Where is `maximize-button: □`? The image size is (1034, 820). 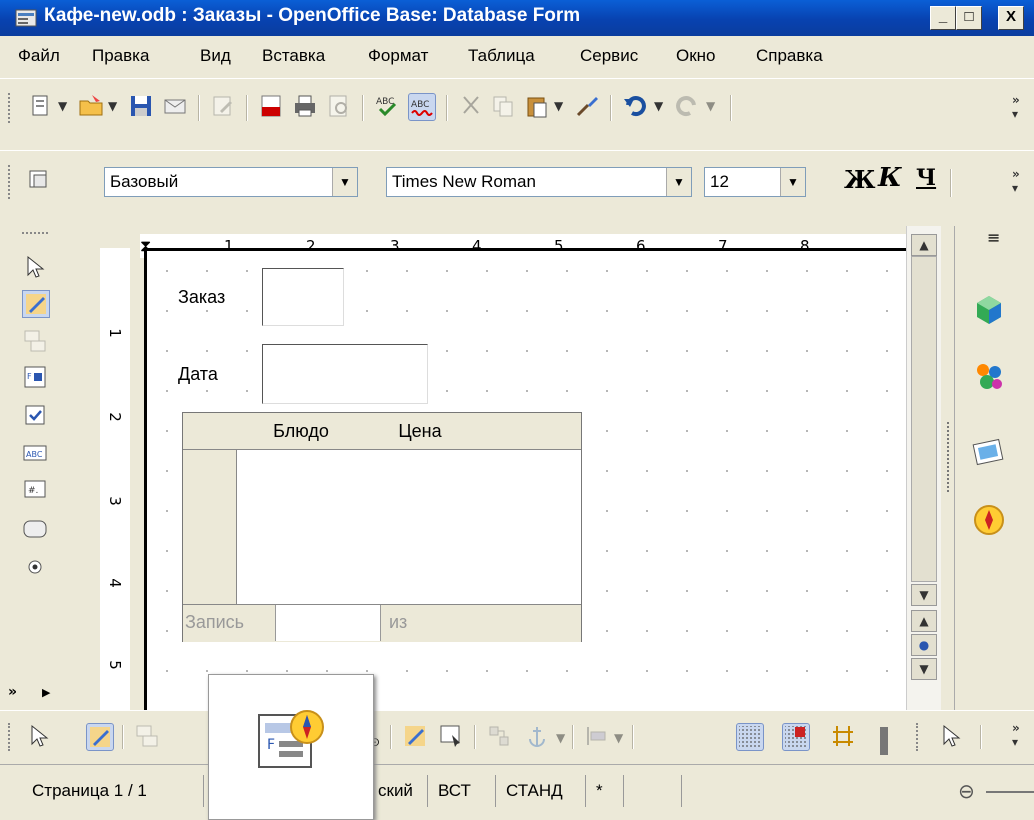
maximize-button: □ is located at coordinates (969, 18).